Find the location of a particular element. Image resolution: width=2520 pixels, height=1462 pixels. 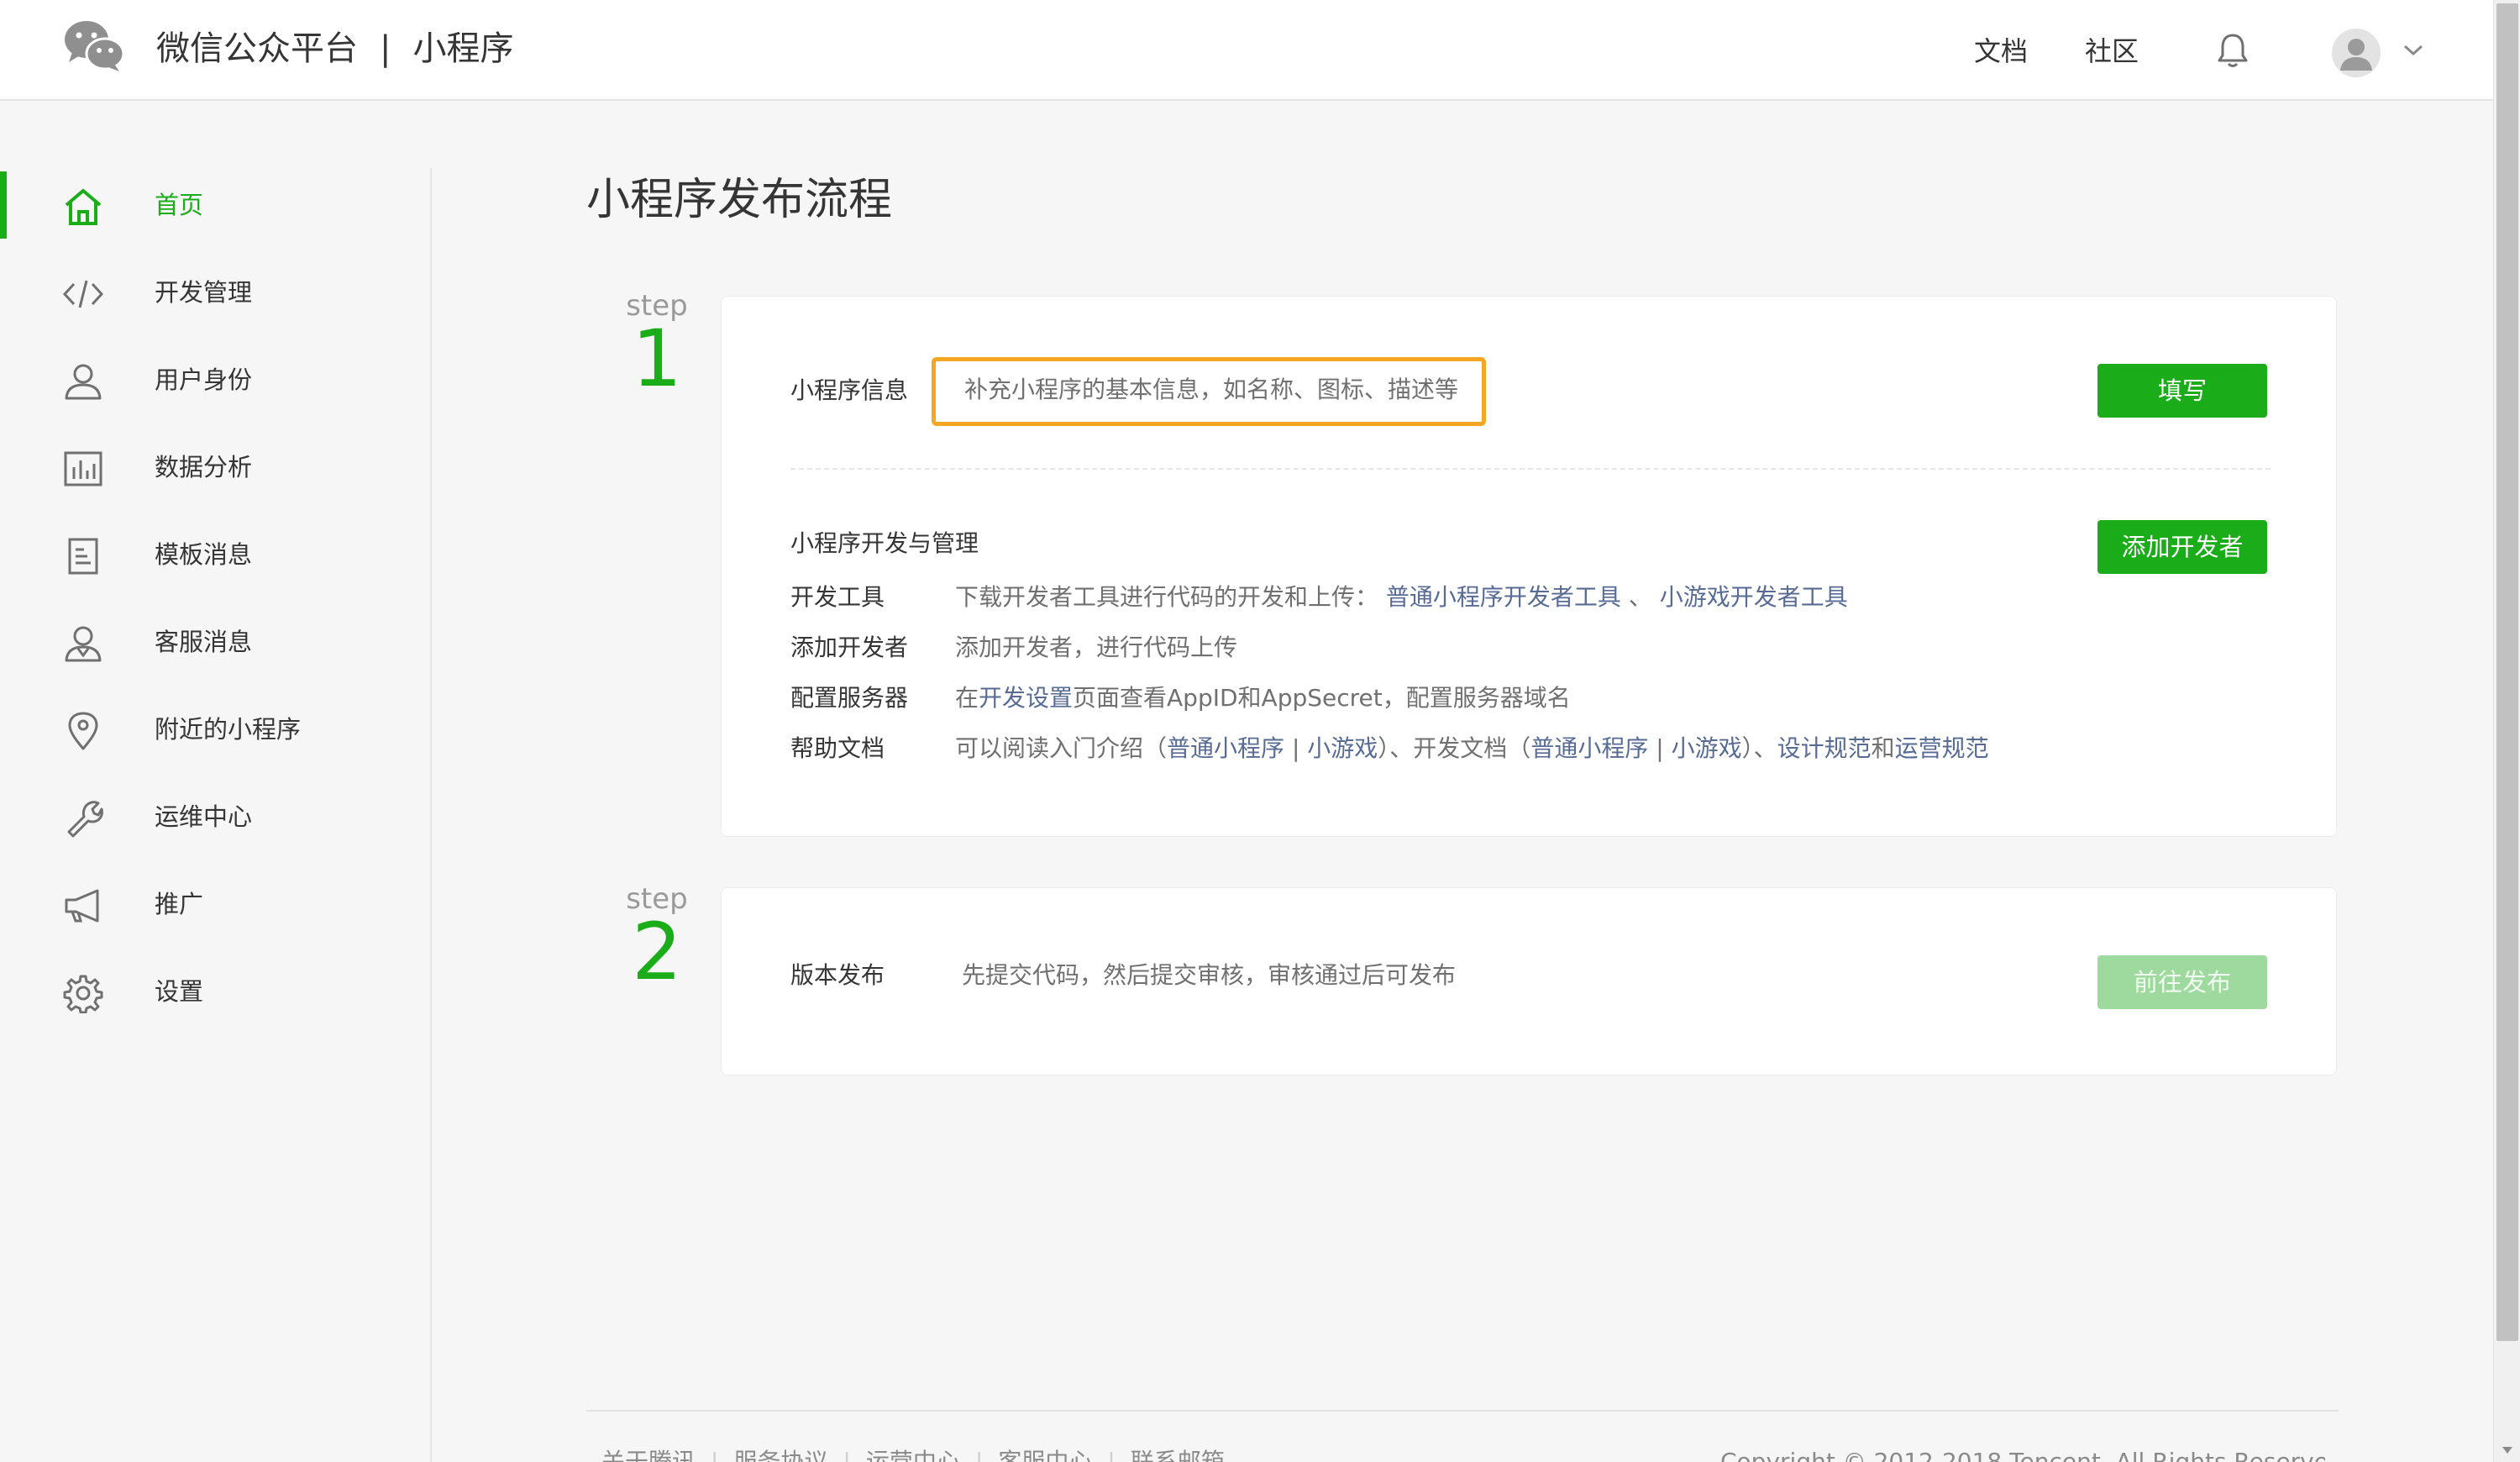

config-server-text: 在开发设置页面查看AppID和AppSecret，配置服务器域名 is located at coordinates (1263, 699).